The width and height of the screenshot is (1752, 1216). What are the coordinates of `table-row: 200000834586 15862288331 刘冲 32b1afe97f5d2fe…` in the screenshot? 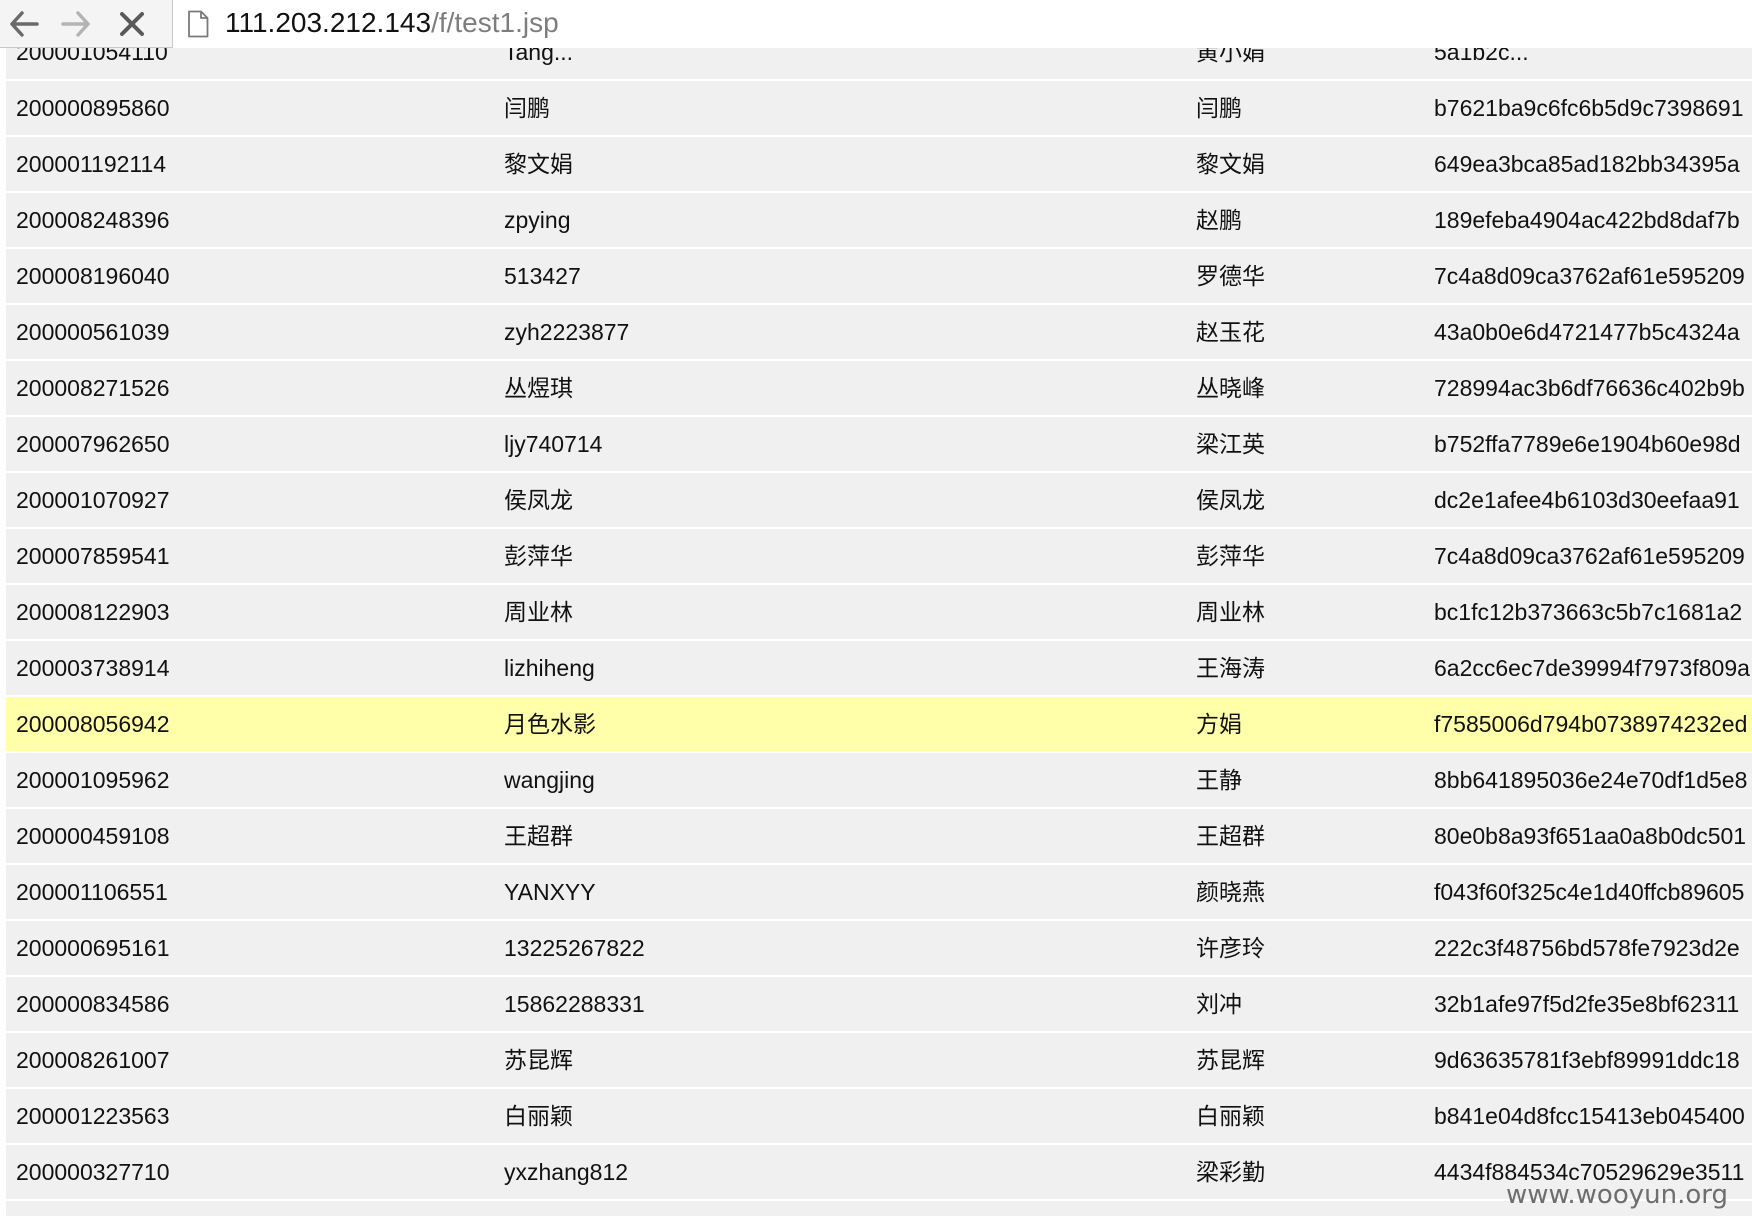 It's located at (879, 1004).